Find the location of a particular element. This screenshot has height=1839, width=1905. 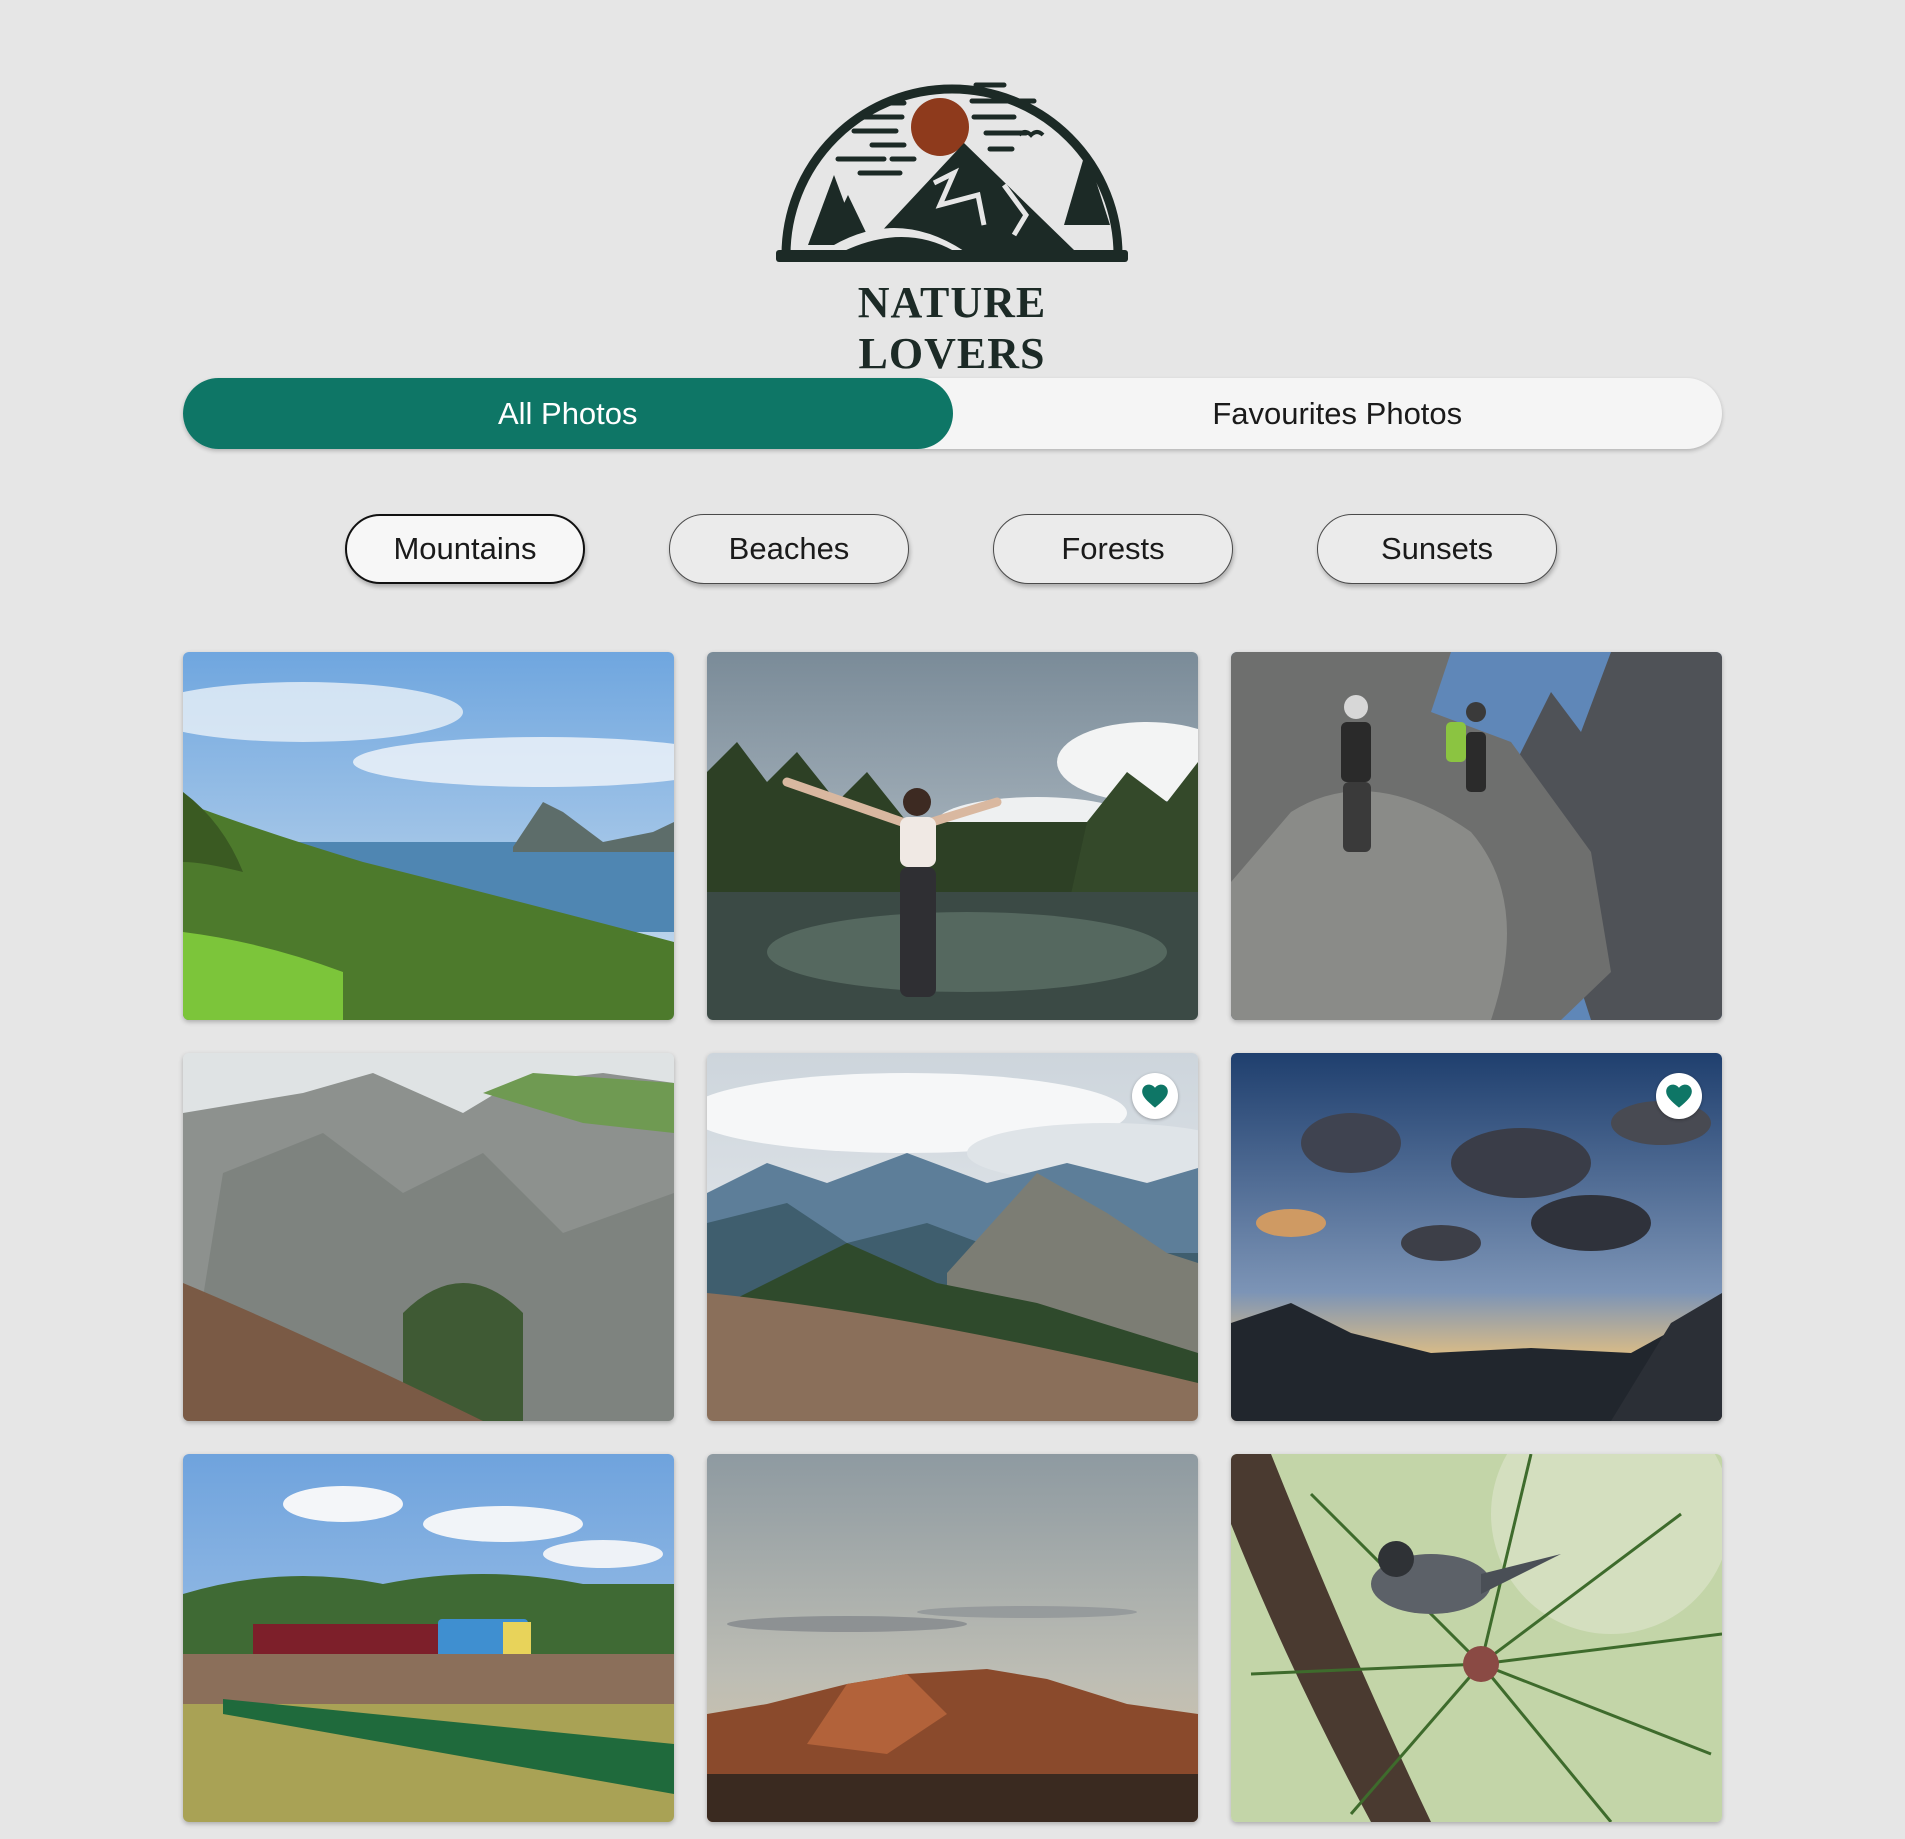

tab-favourites-photos: Favourites Photos is located at coordinates (1338, 413).